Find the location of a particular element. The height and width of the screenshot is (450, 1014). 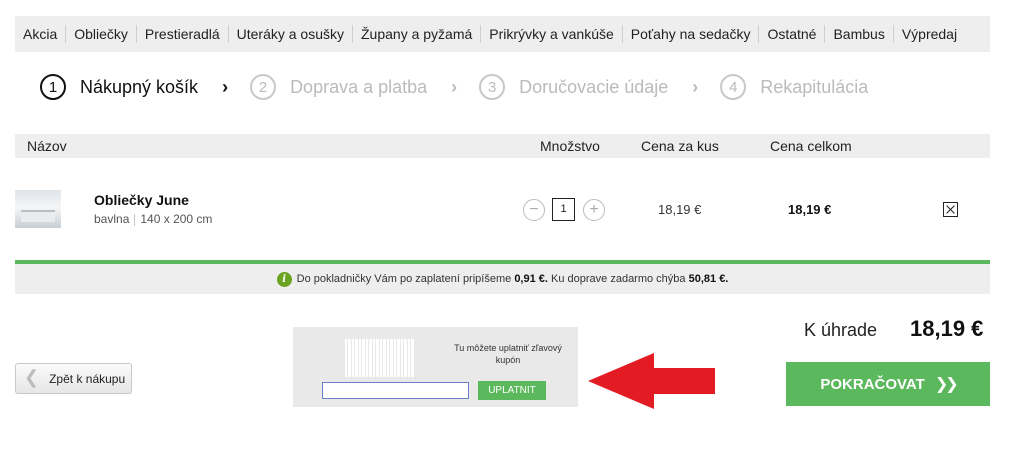

nav-item-uteraky: Uteráky a osušky is located at coordinates (291, 34).